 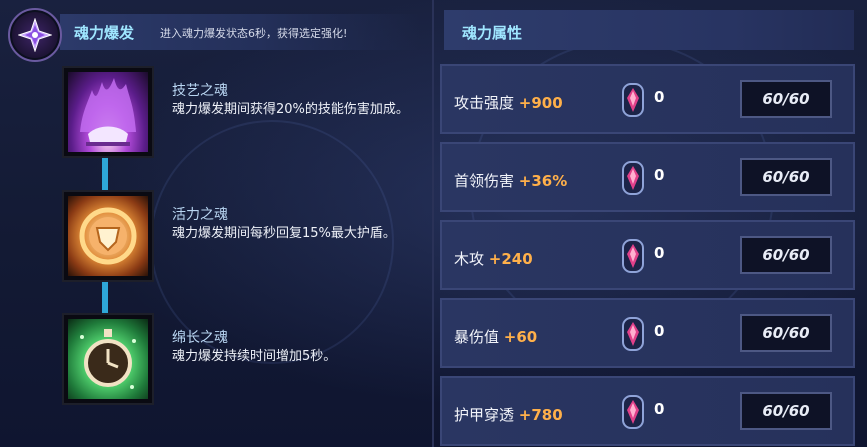 I want to click on attribute-row: 护甲穿透 +780 0 60/60, so click(x=647, y=411).